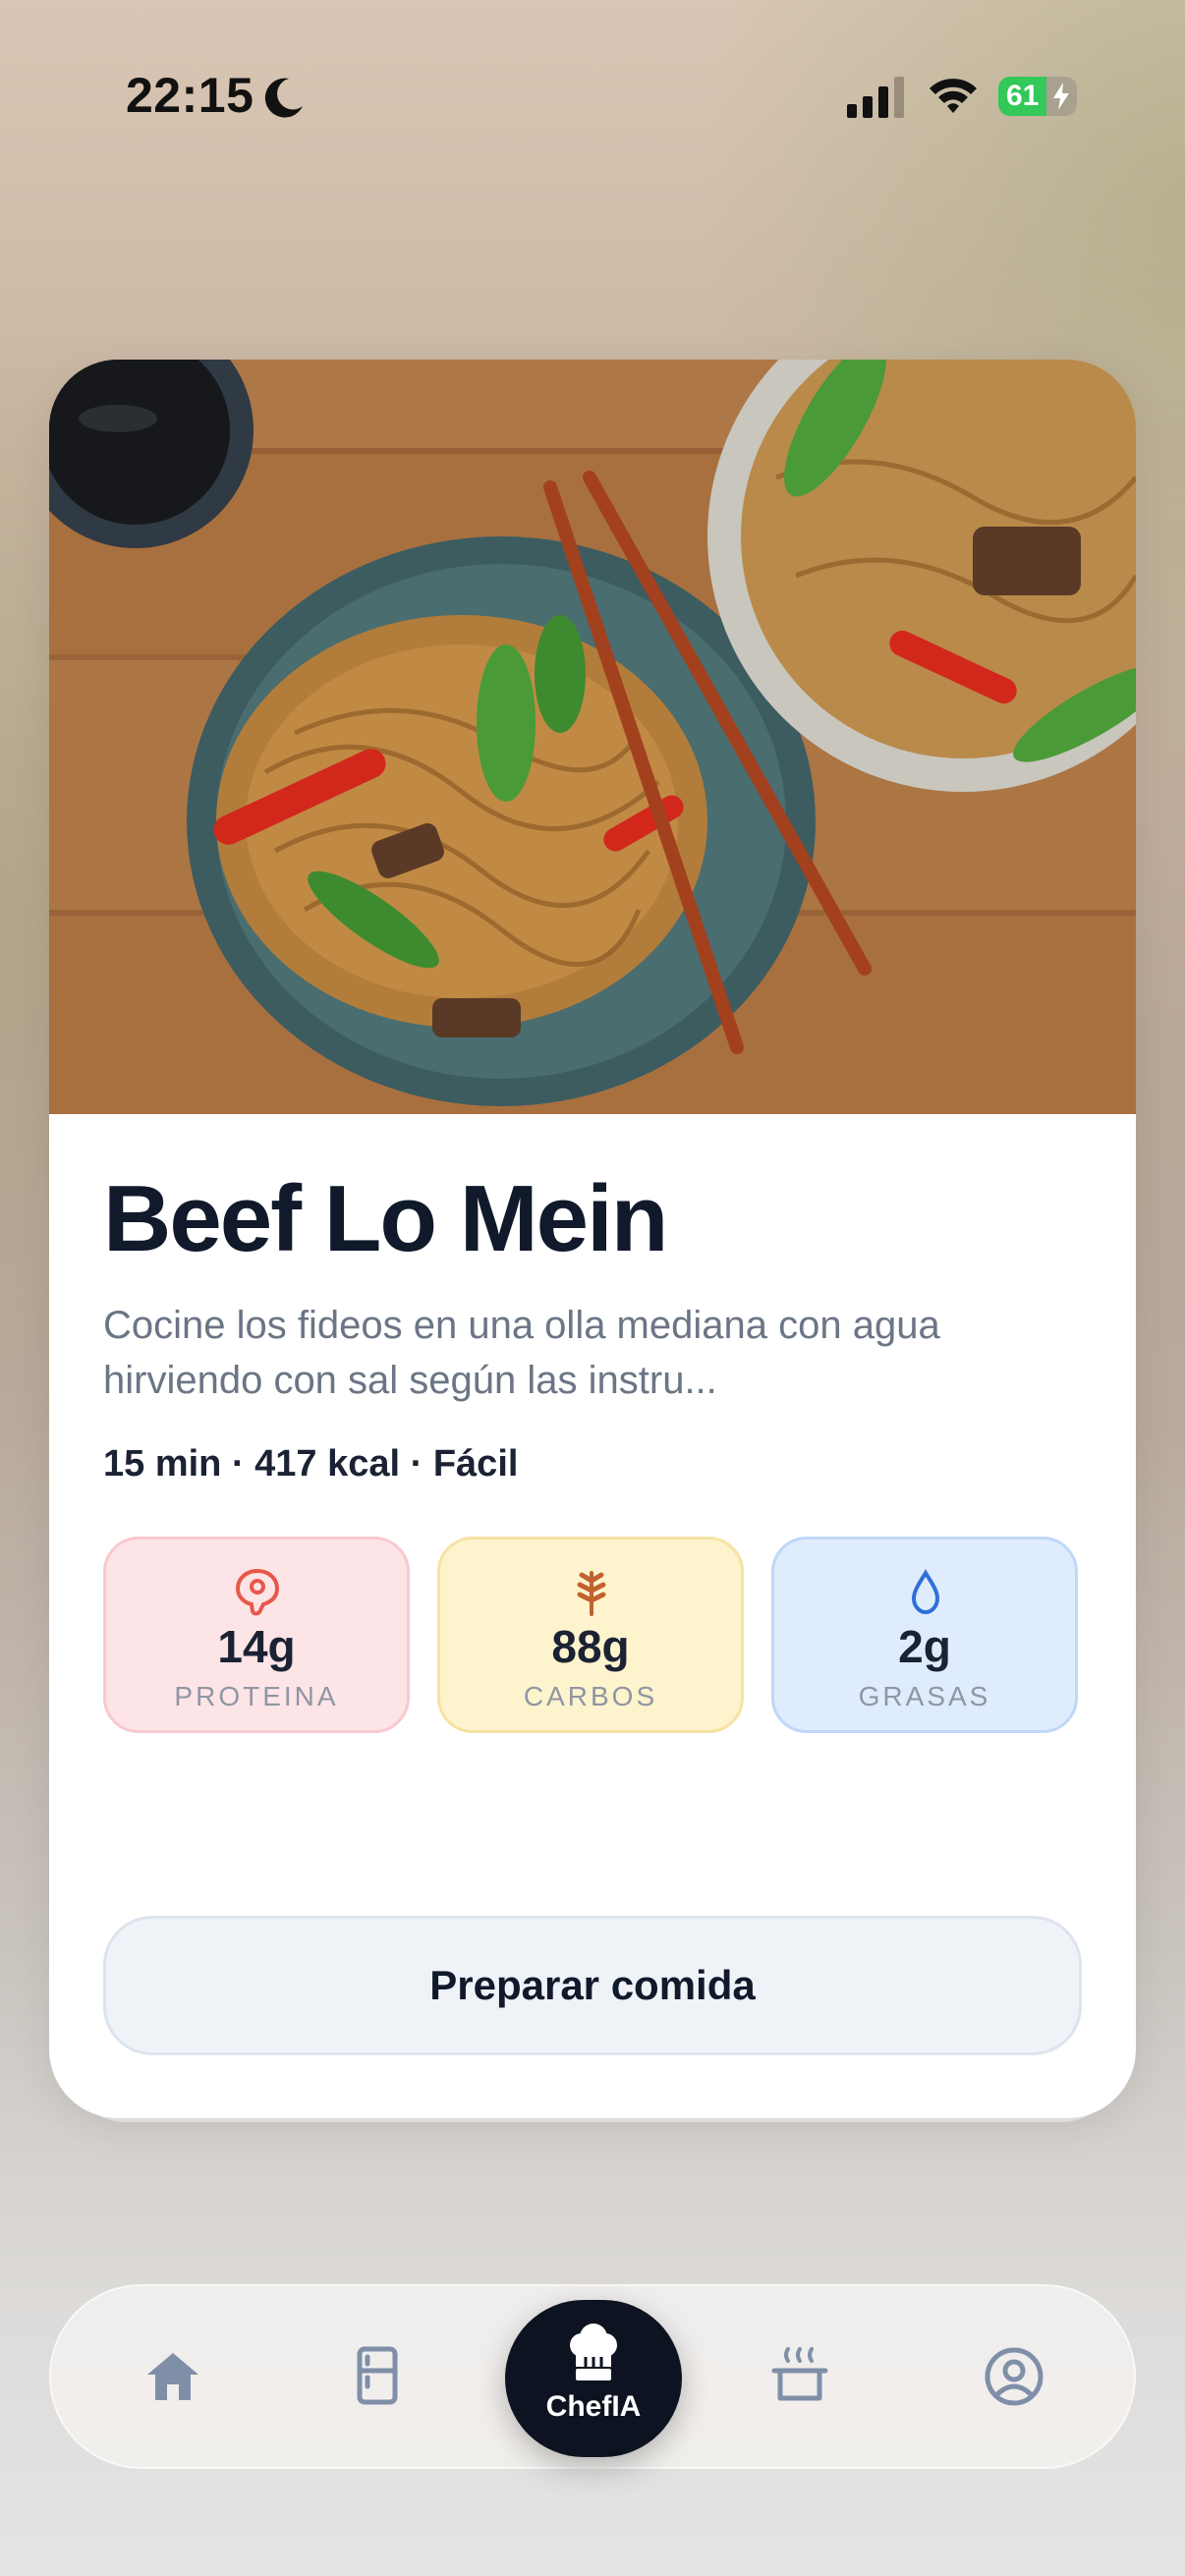  I want to click on macro-fat: 2g GRASAS, so click(925, 1635).